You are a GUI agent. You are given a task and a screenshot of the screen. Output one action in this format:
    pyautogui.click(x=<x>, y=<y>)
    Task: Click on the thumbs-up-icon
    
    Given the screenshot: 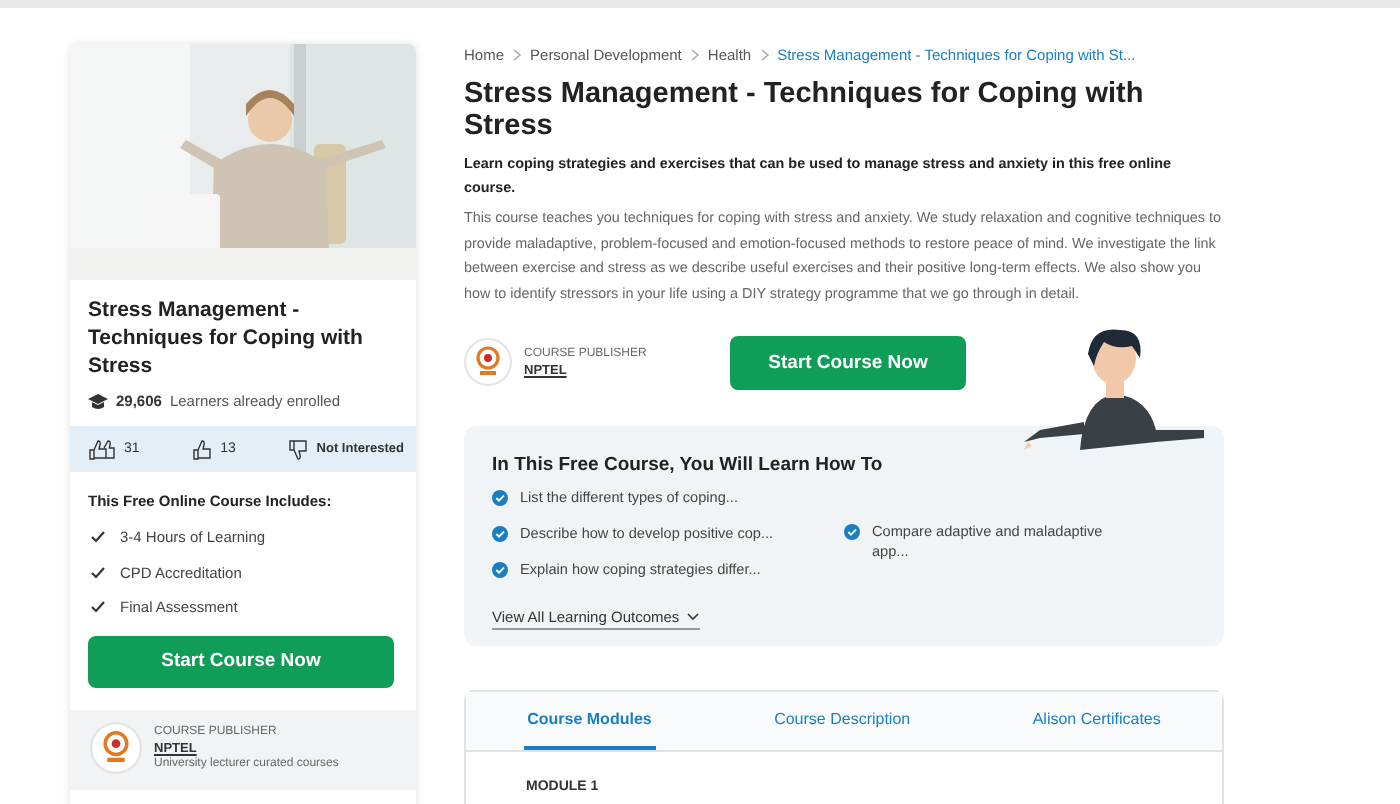 What is the action you would take?
    pyautogui.click(x=202, y=449)
    